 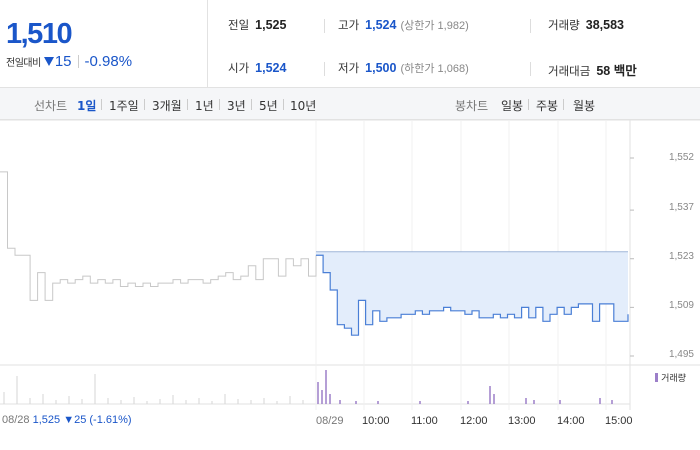 What do you see at coordinates (403, 25) in the screenshot?
I see `stat-high: 고가 1,524 (상한가 1,982)` at bounding box center [403, 25].